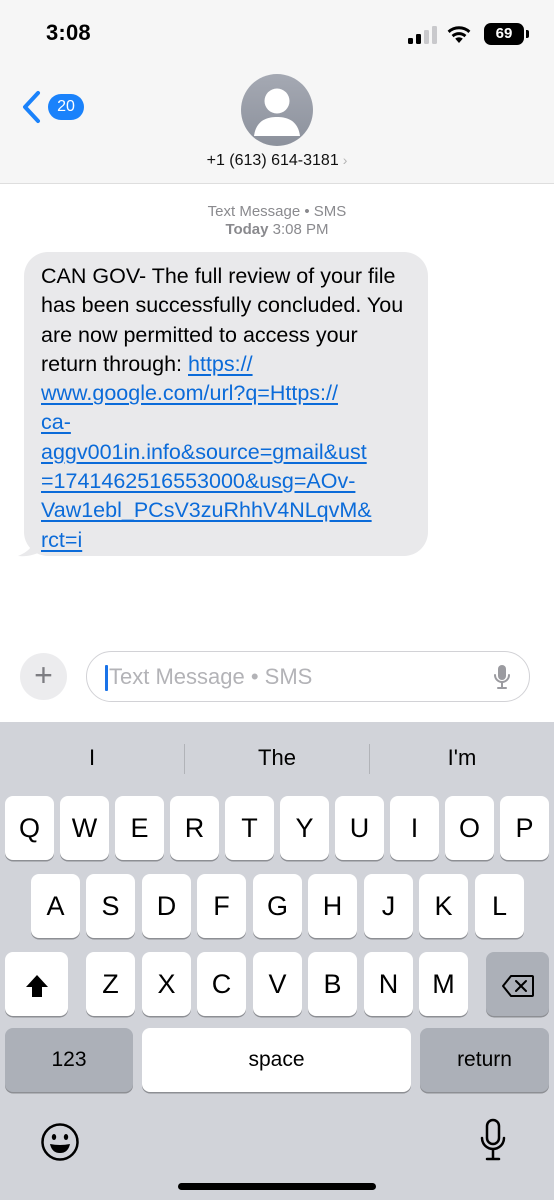 The width and height of the screenshot is (554, 1200). I want to click on timestamp-day: Today, so click(247, 229).